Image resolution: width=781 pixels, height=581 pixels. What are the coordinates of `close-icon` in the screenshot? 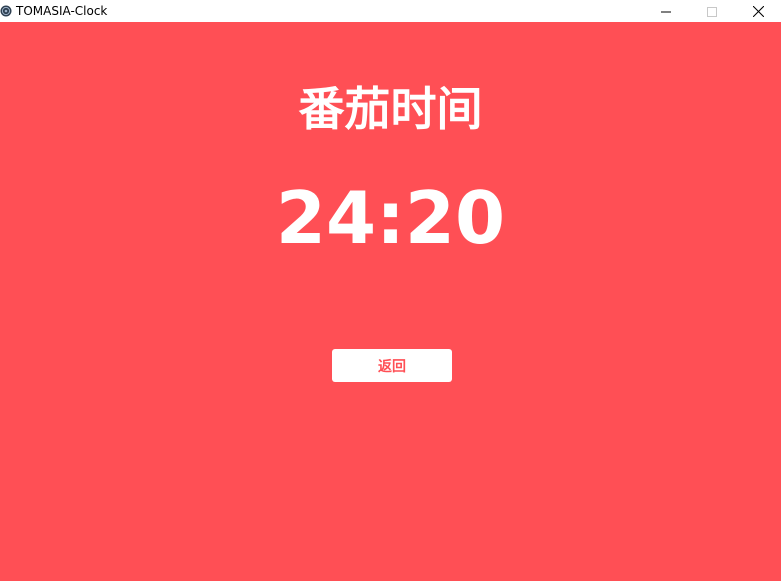 It's located at (758, 11).